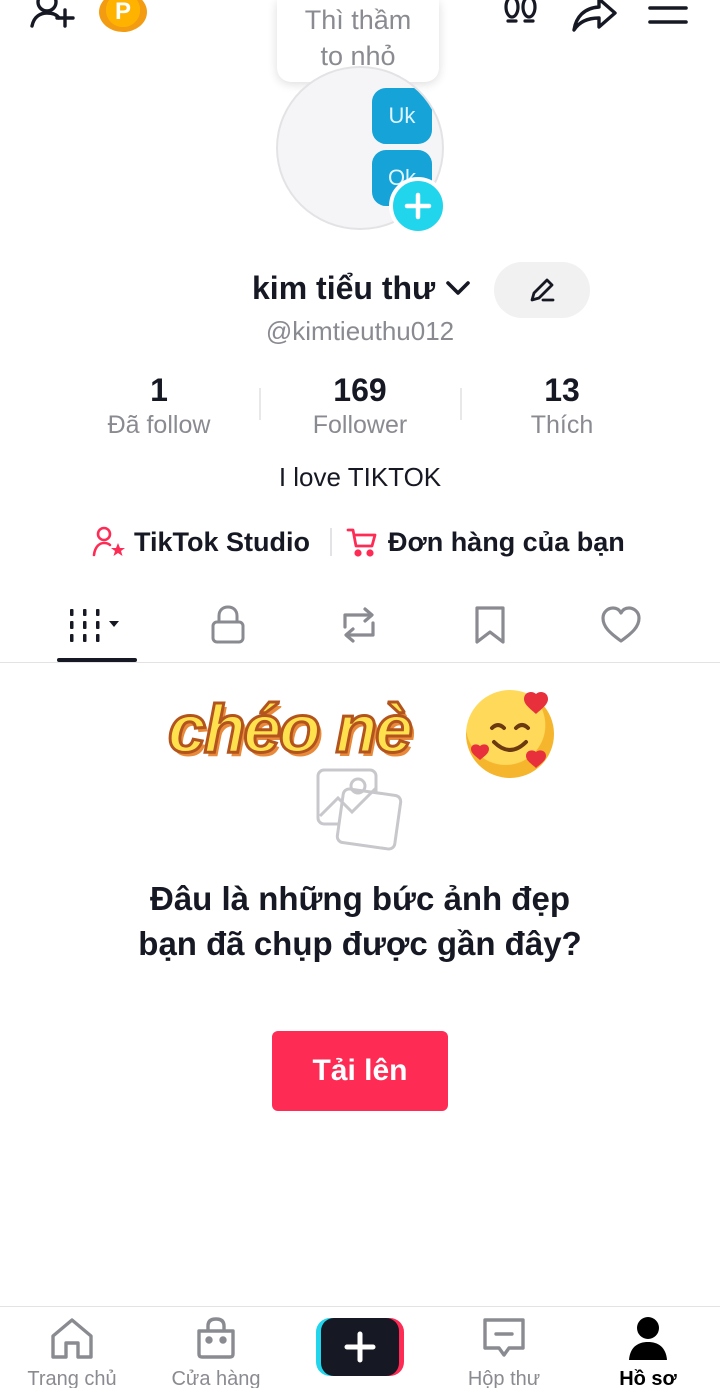 The image size is (720, 1388). I want to click on nav-home, so click(72, 1338).